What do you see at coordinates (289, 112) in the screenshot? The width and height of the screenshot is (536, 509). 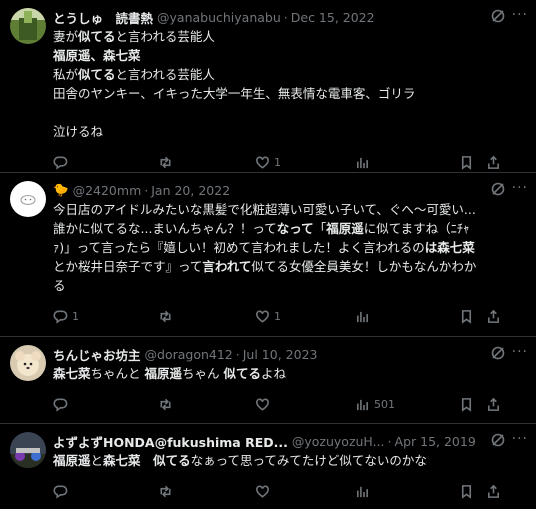 I see `tweet-text-line` at bounding box center [289, 112].